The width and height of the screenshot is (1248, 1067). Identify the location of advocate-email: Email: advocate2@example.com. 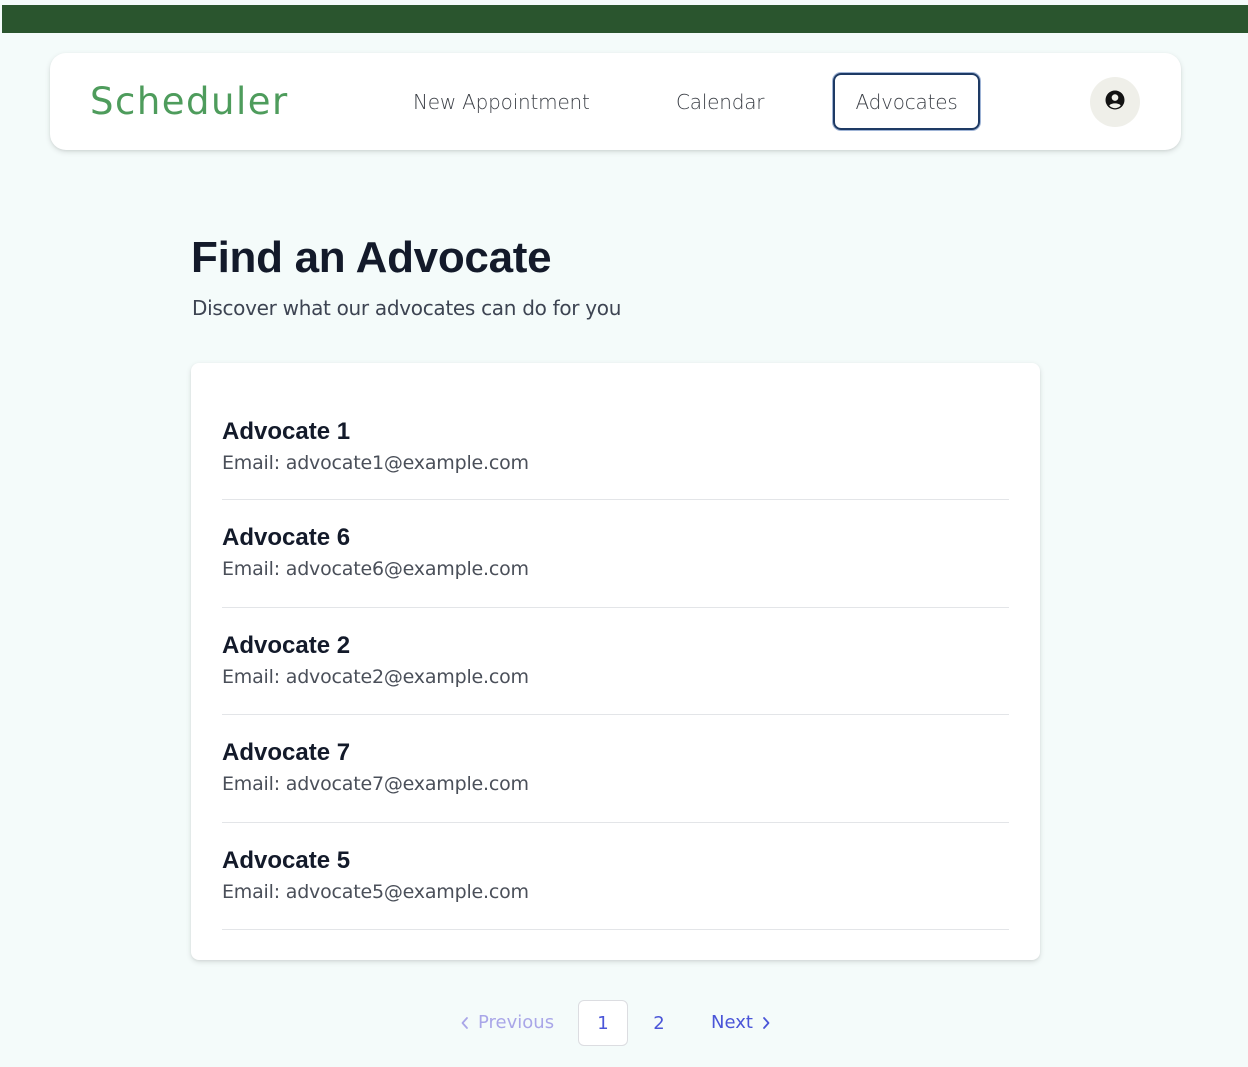
(375, 676).